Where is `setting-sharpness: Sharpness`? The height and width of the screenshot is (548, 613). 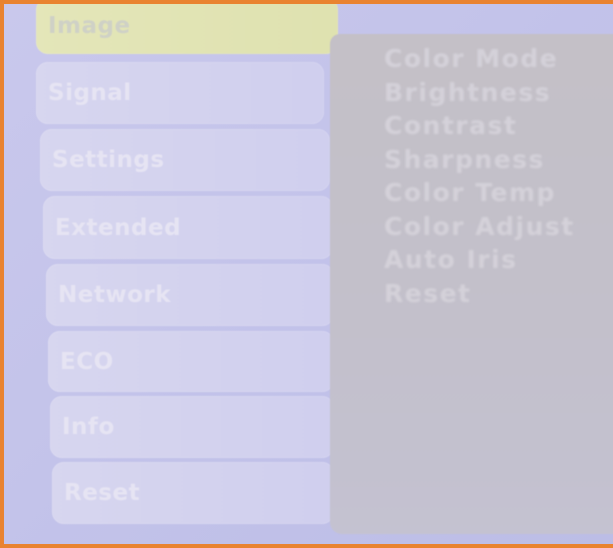 setting-sharpness: Sharpness is located at coordinates (479, 160).